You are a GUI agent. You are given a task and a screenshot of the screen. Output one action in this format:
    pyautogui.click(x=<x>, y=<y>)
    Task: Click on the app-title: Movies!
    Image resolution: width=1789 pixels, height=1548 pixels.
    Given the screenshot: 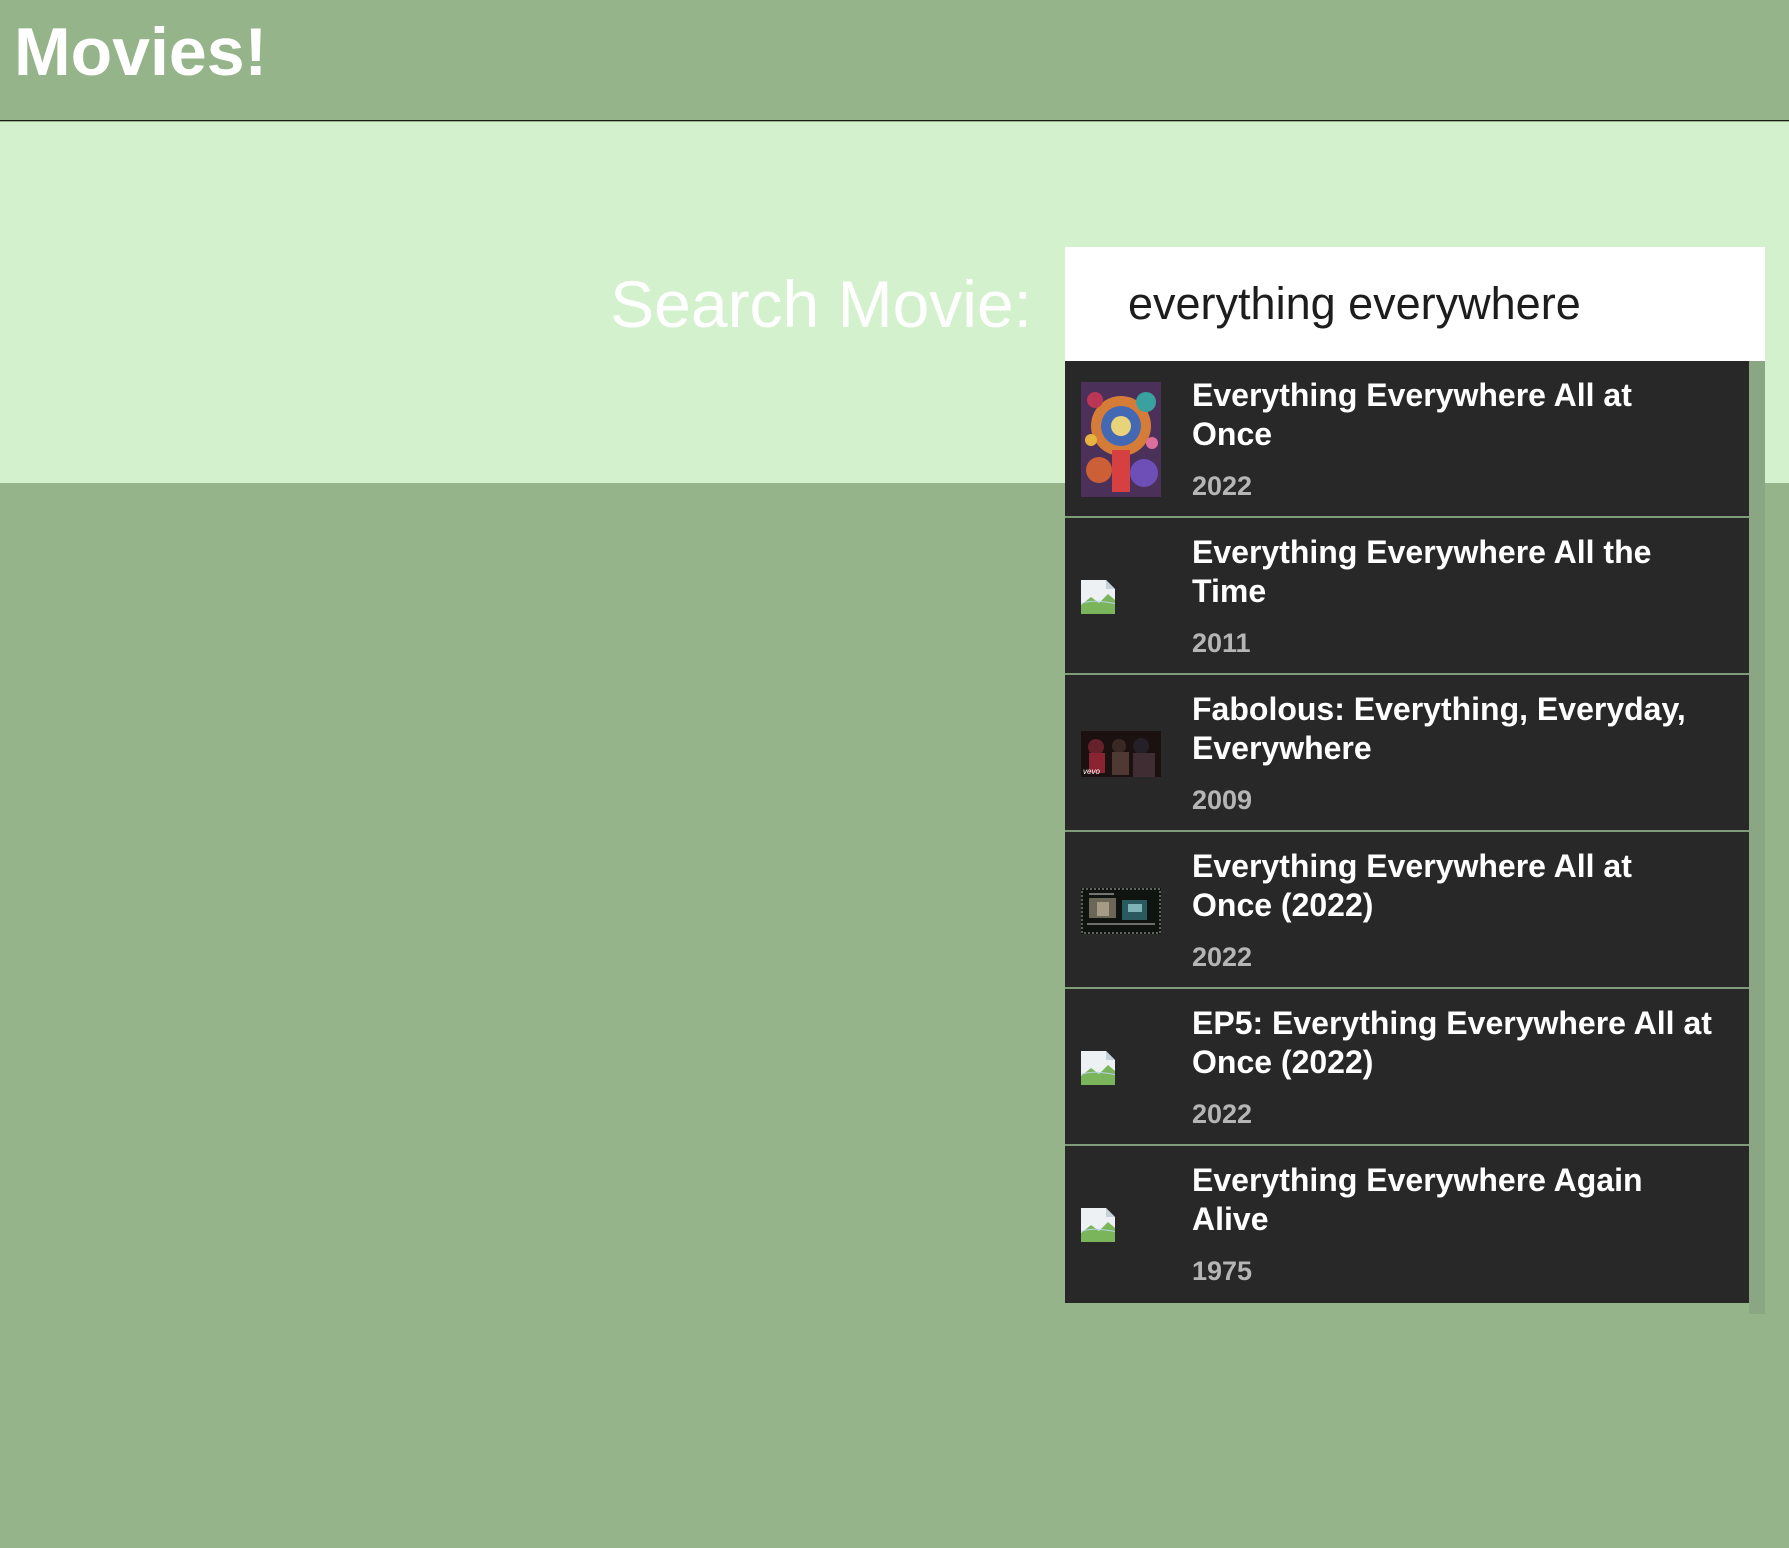 What is the action you would take?
    pyautogui.click(x=141, y=52)
    